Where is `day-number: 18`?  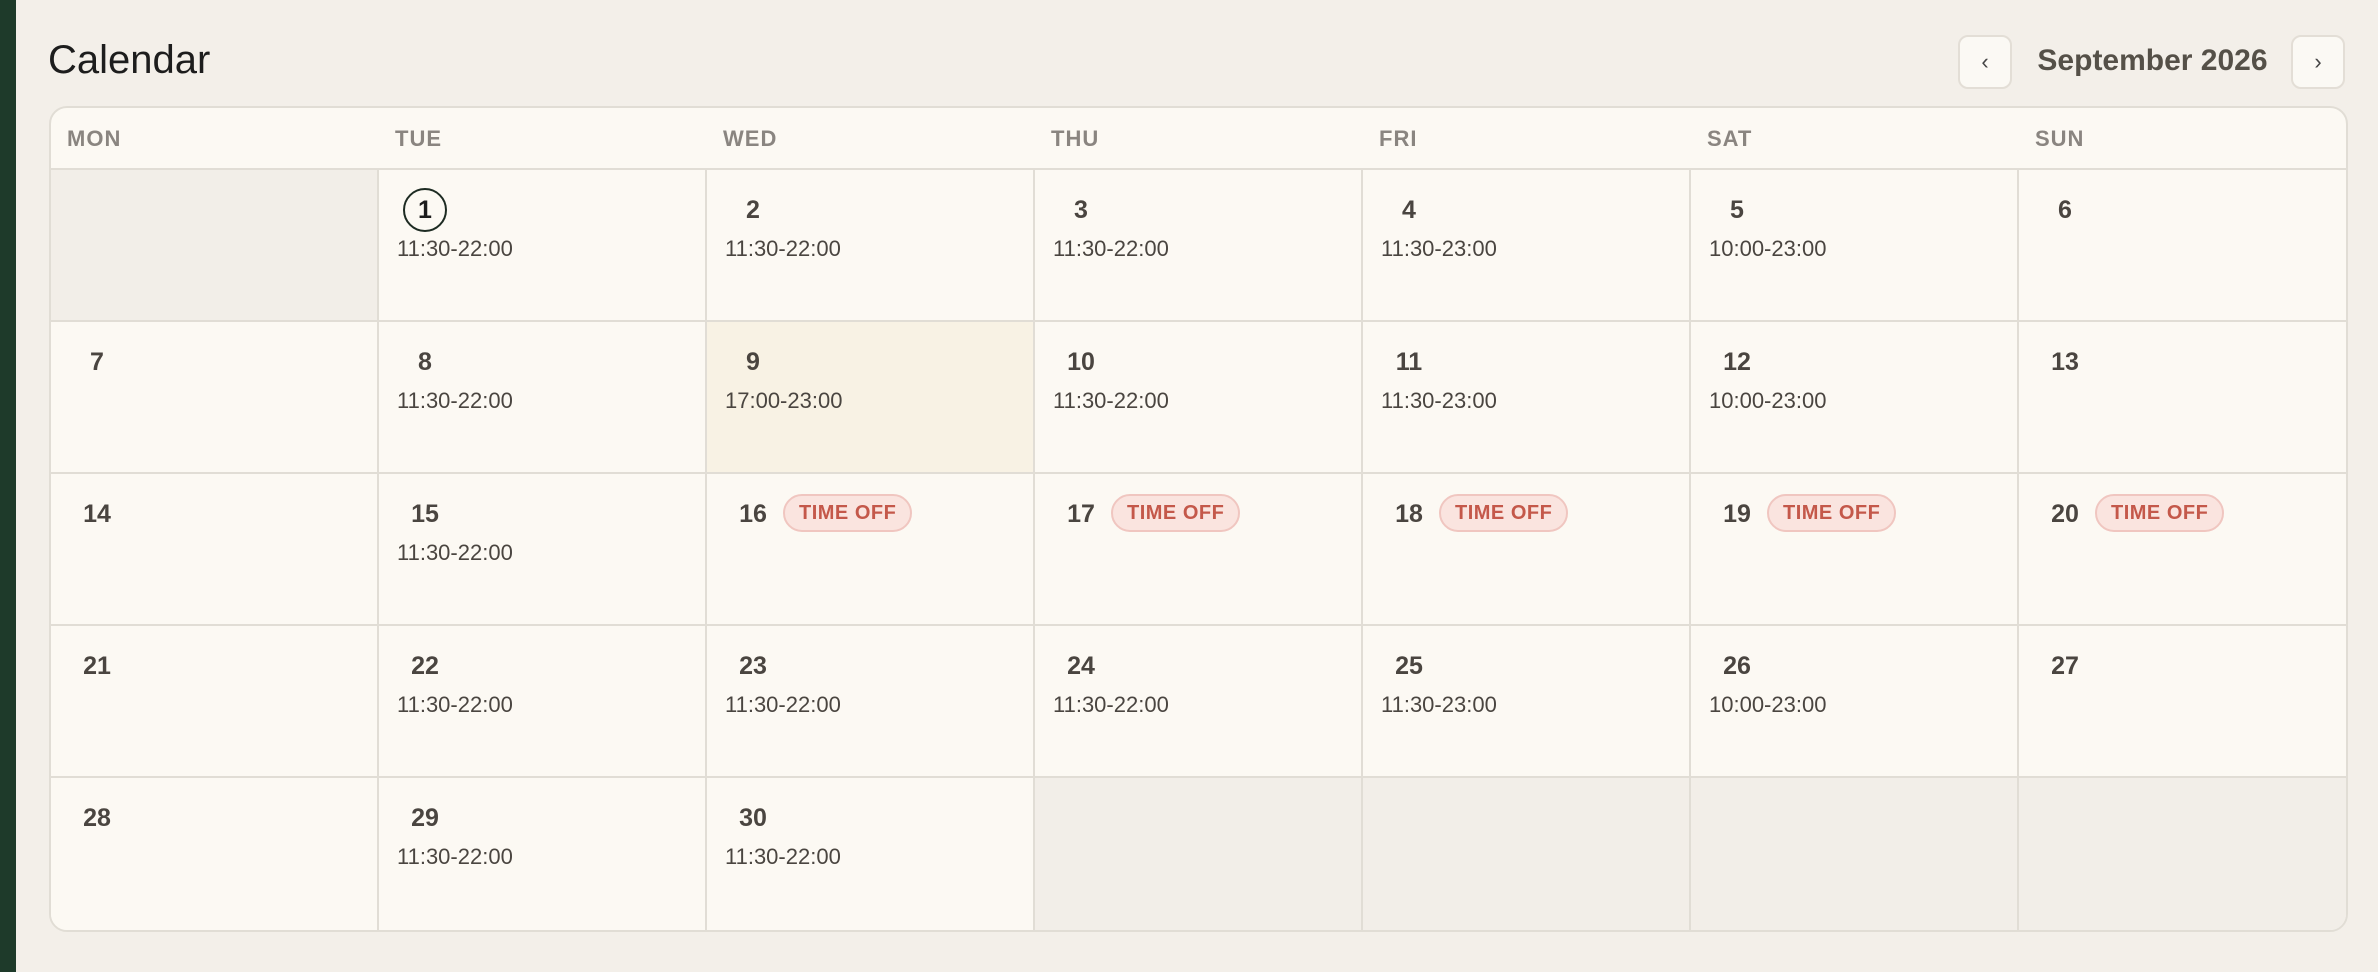
day-number: 18 is located at coordinates (1409, 513).